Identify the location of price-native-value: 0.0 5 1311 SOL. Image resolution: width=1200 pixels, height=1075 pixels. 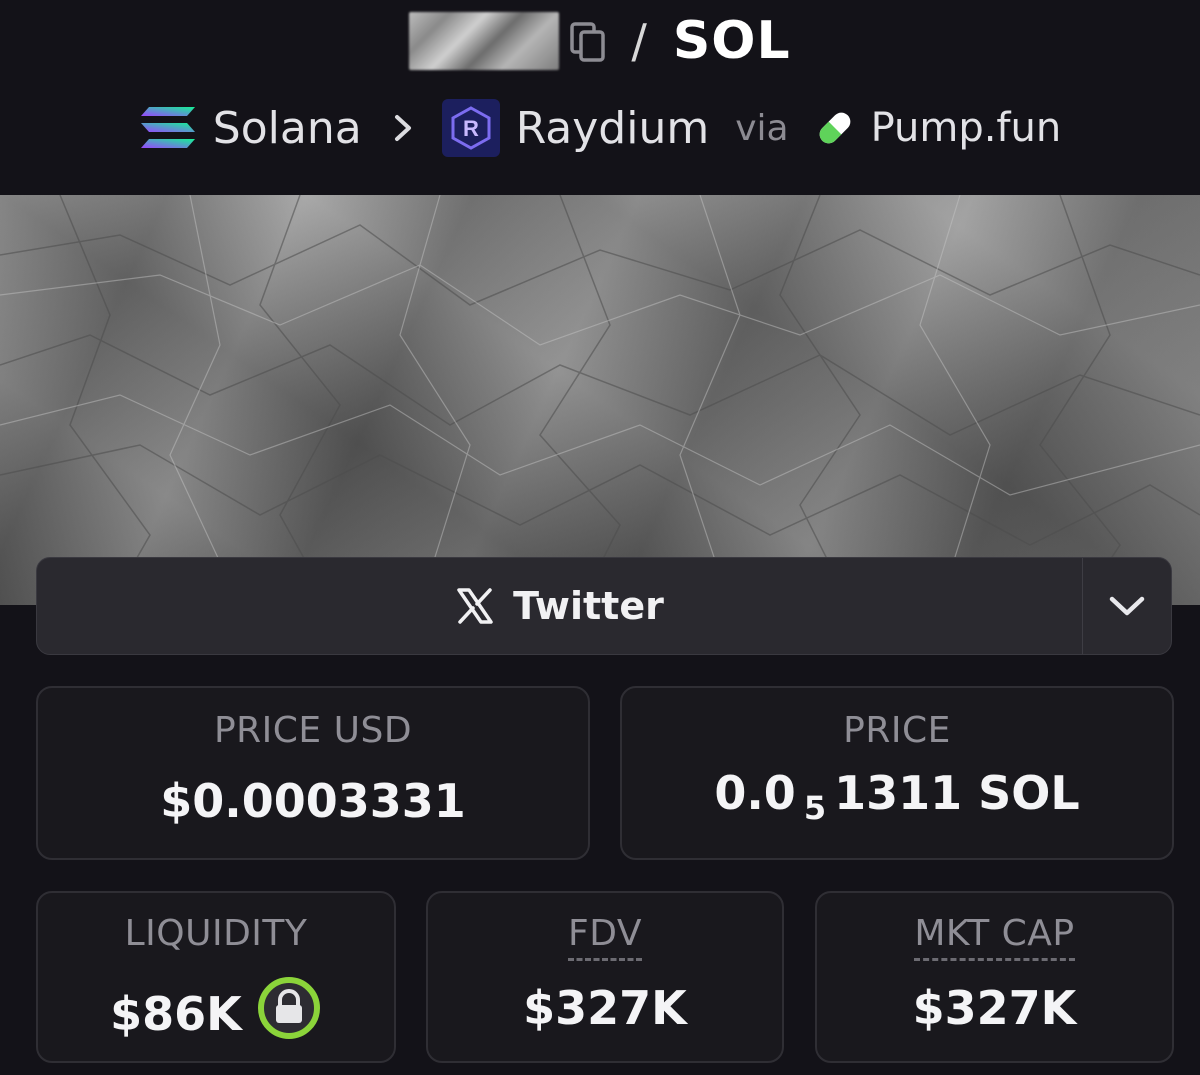
(897, 796).